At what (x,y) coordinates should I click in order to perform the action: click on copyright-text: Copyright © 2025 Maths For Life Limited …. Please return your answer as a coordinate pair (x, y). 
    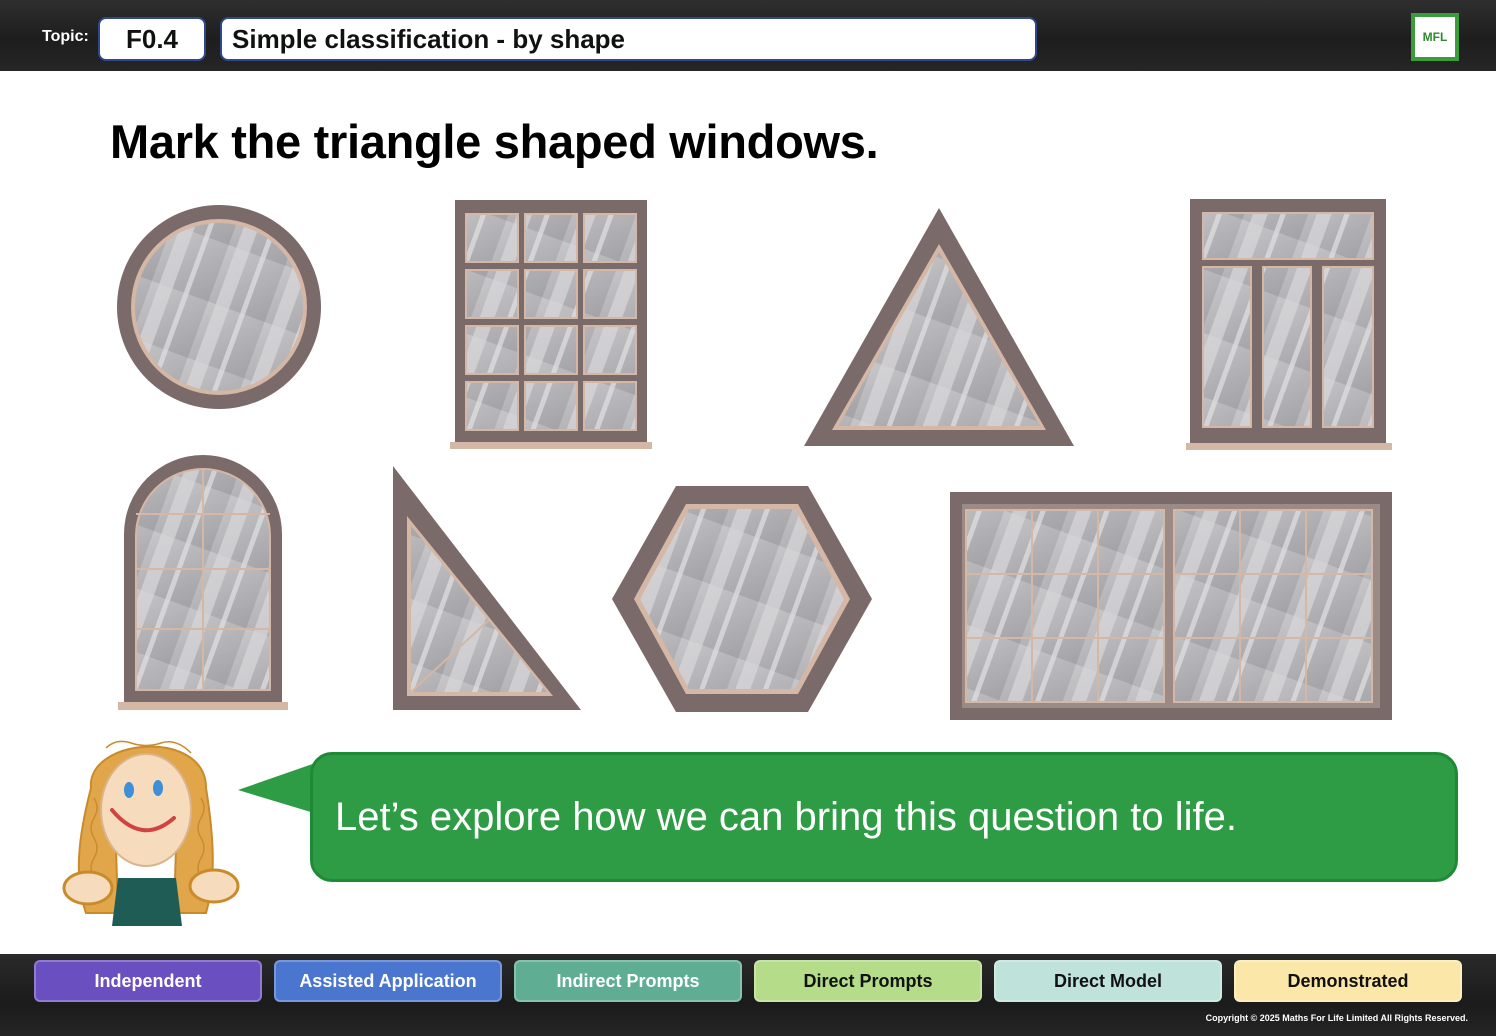
    Looking at the image, I should click on (1336, 1018).